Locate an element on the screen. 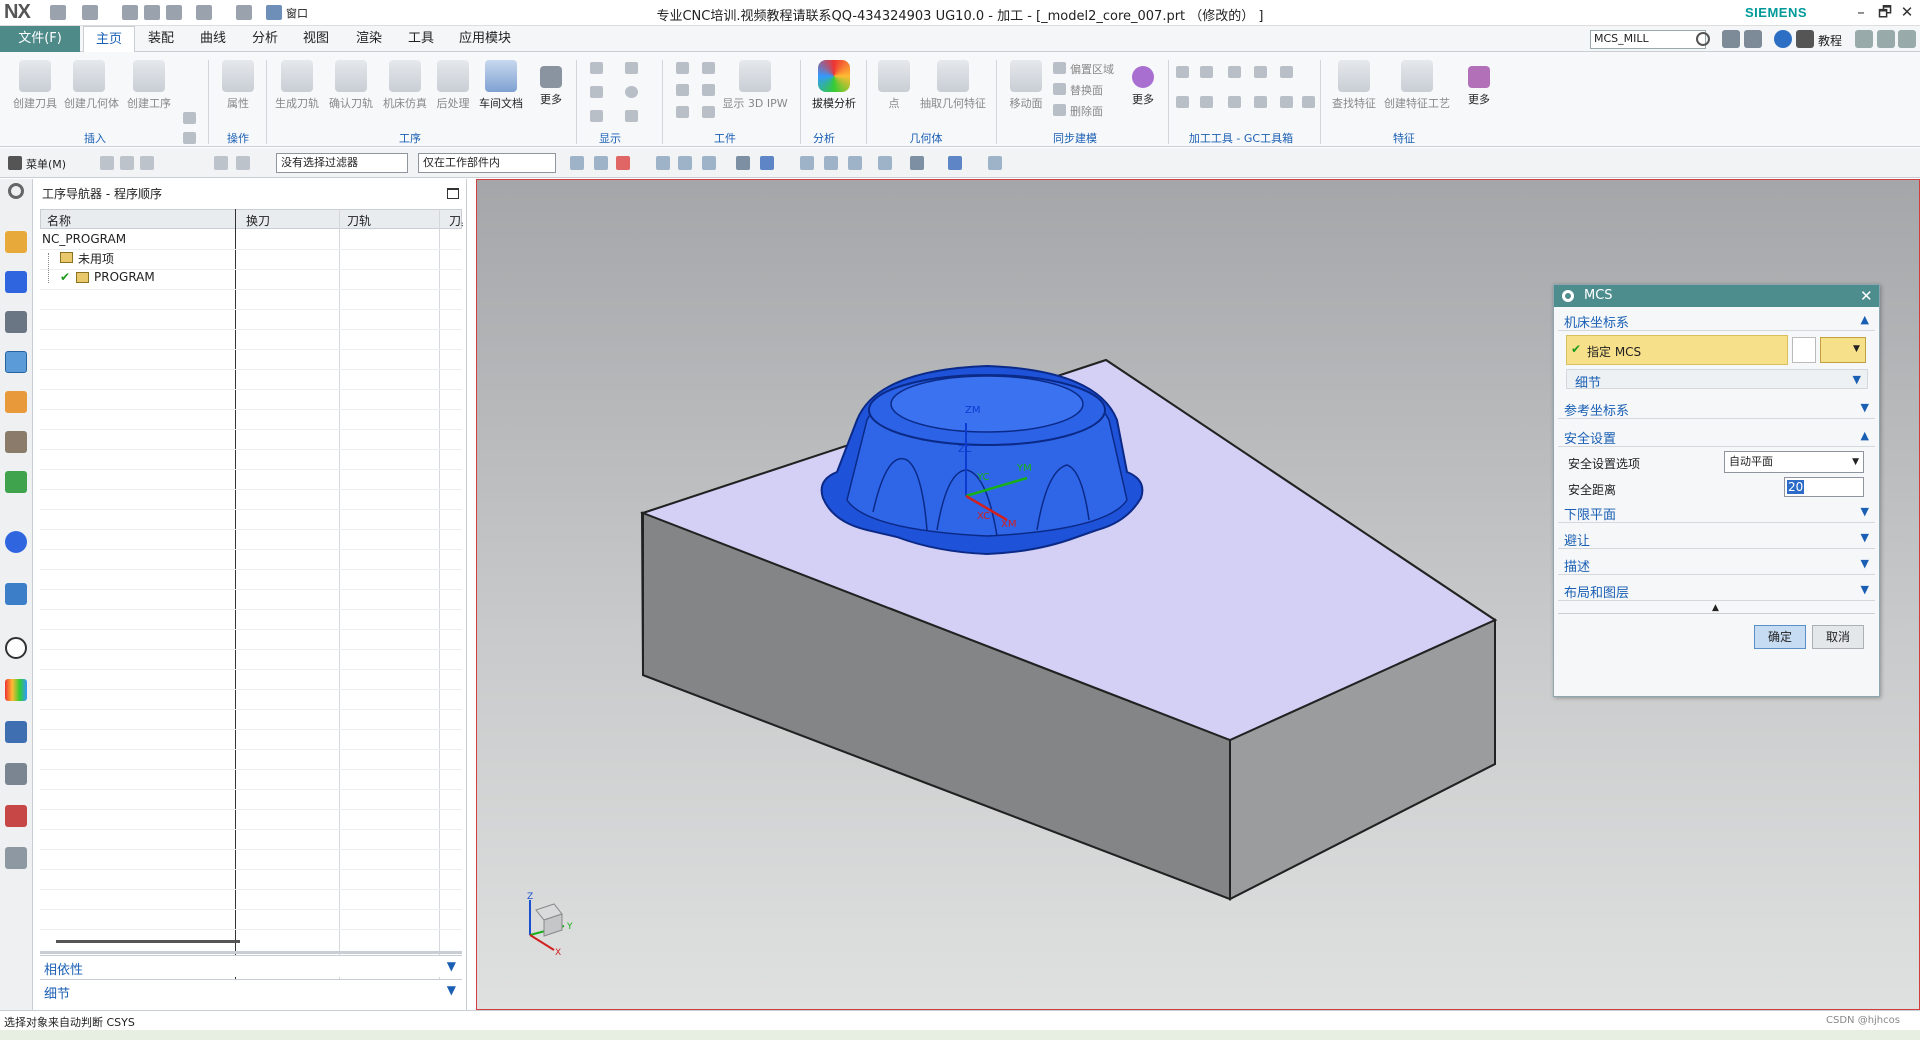 The height and width of the screenshot is (1040, 1920). web-browser-icon is located at coordinates (16, 594).